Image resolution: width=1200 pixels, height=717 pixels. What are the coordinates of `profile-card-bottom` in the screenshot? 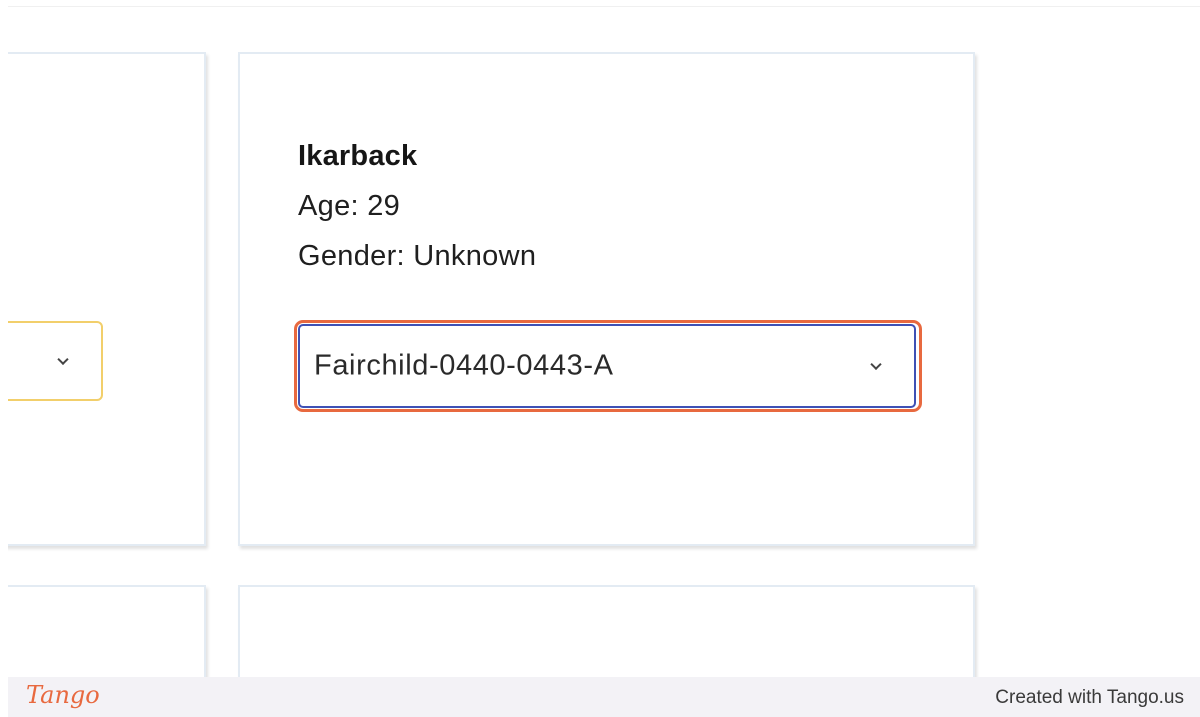 It's located at (606, 631).